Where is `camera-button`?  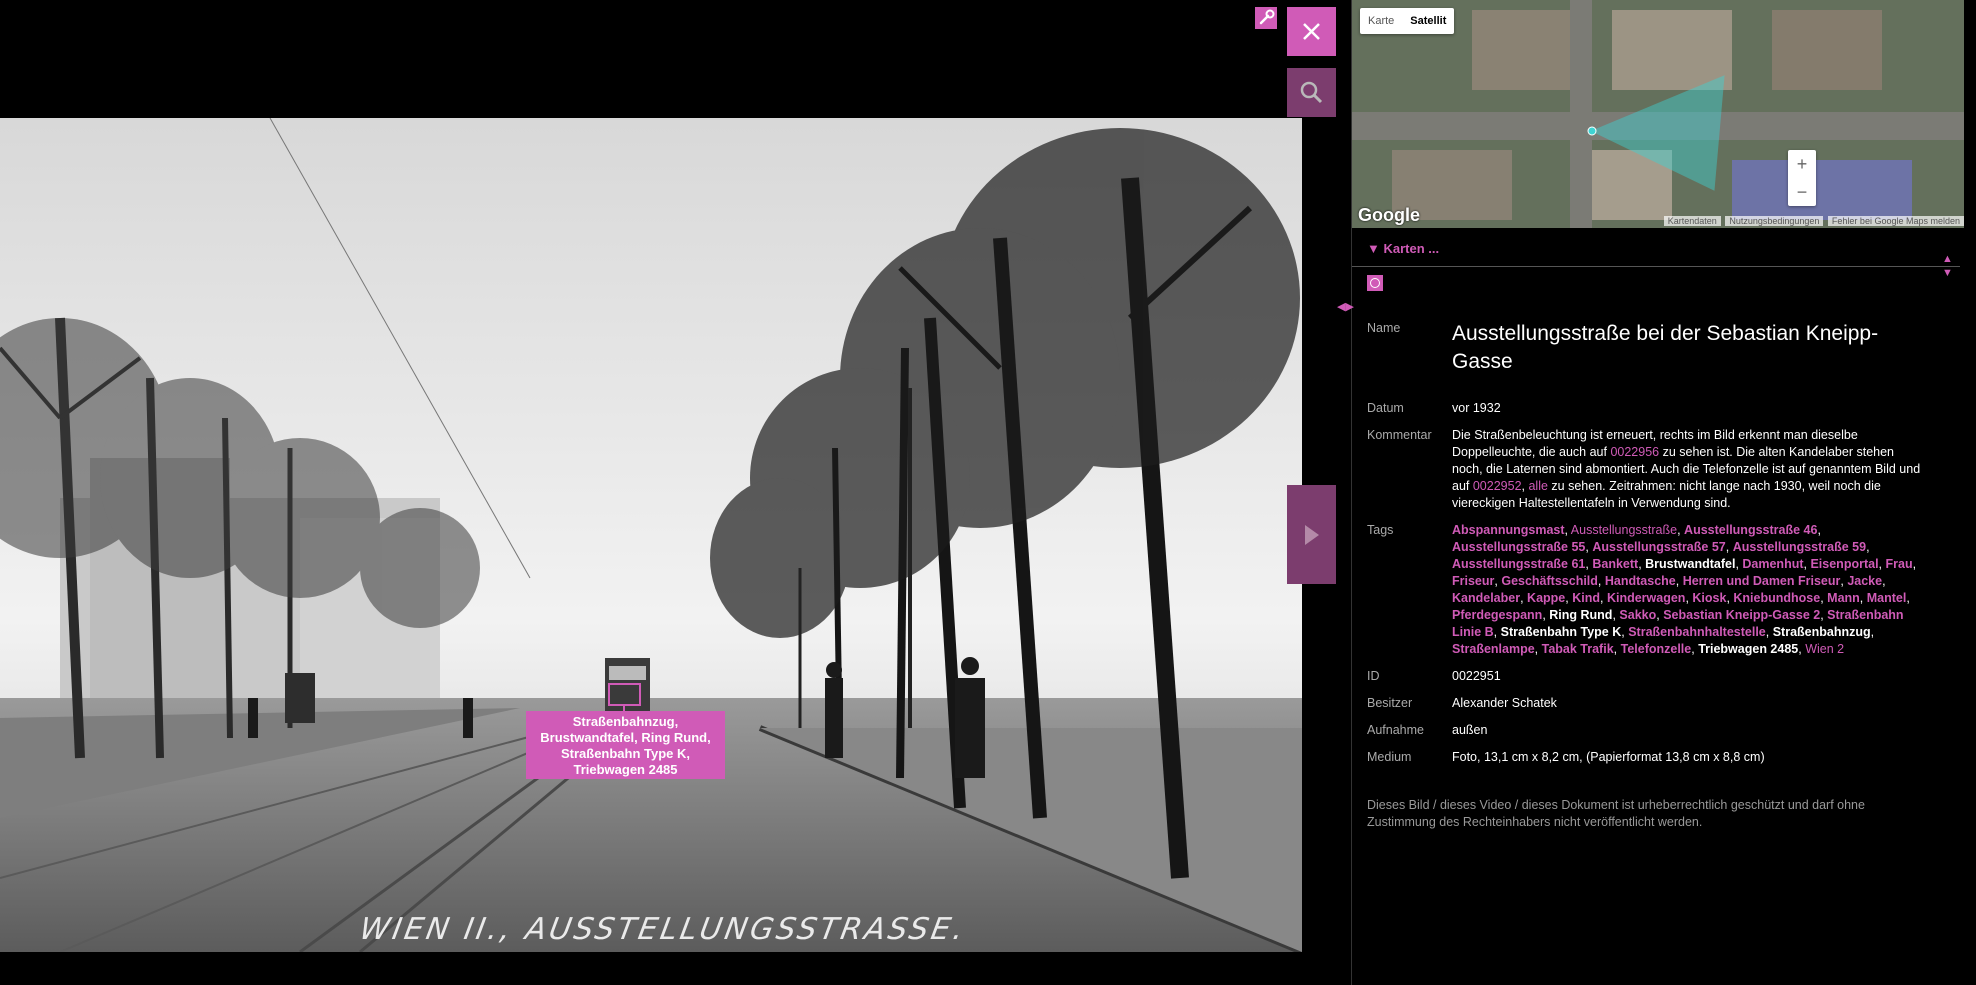
camera-button is located at coordinates (1375, 283).